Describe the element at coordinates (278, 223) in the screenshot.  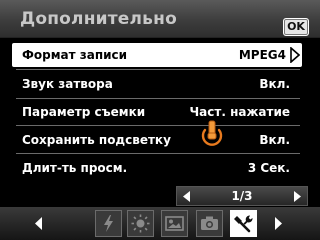
I see `tab-next-icon` at that location.